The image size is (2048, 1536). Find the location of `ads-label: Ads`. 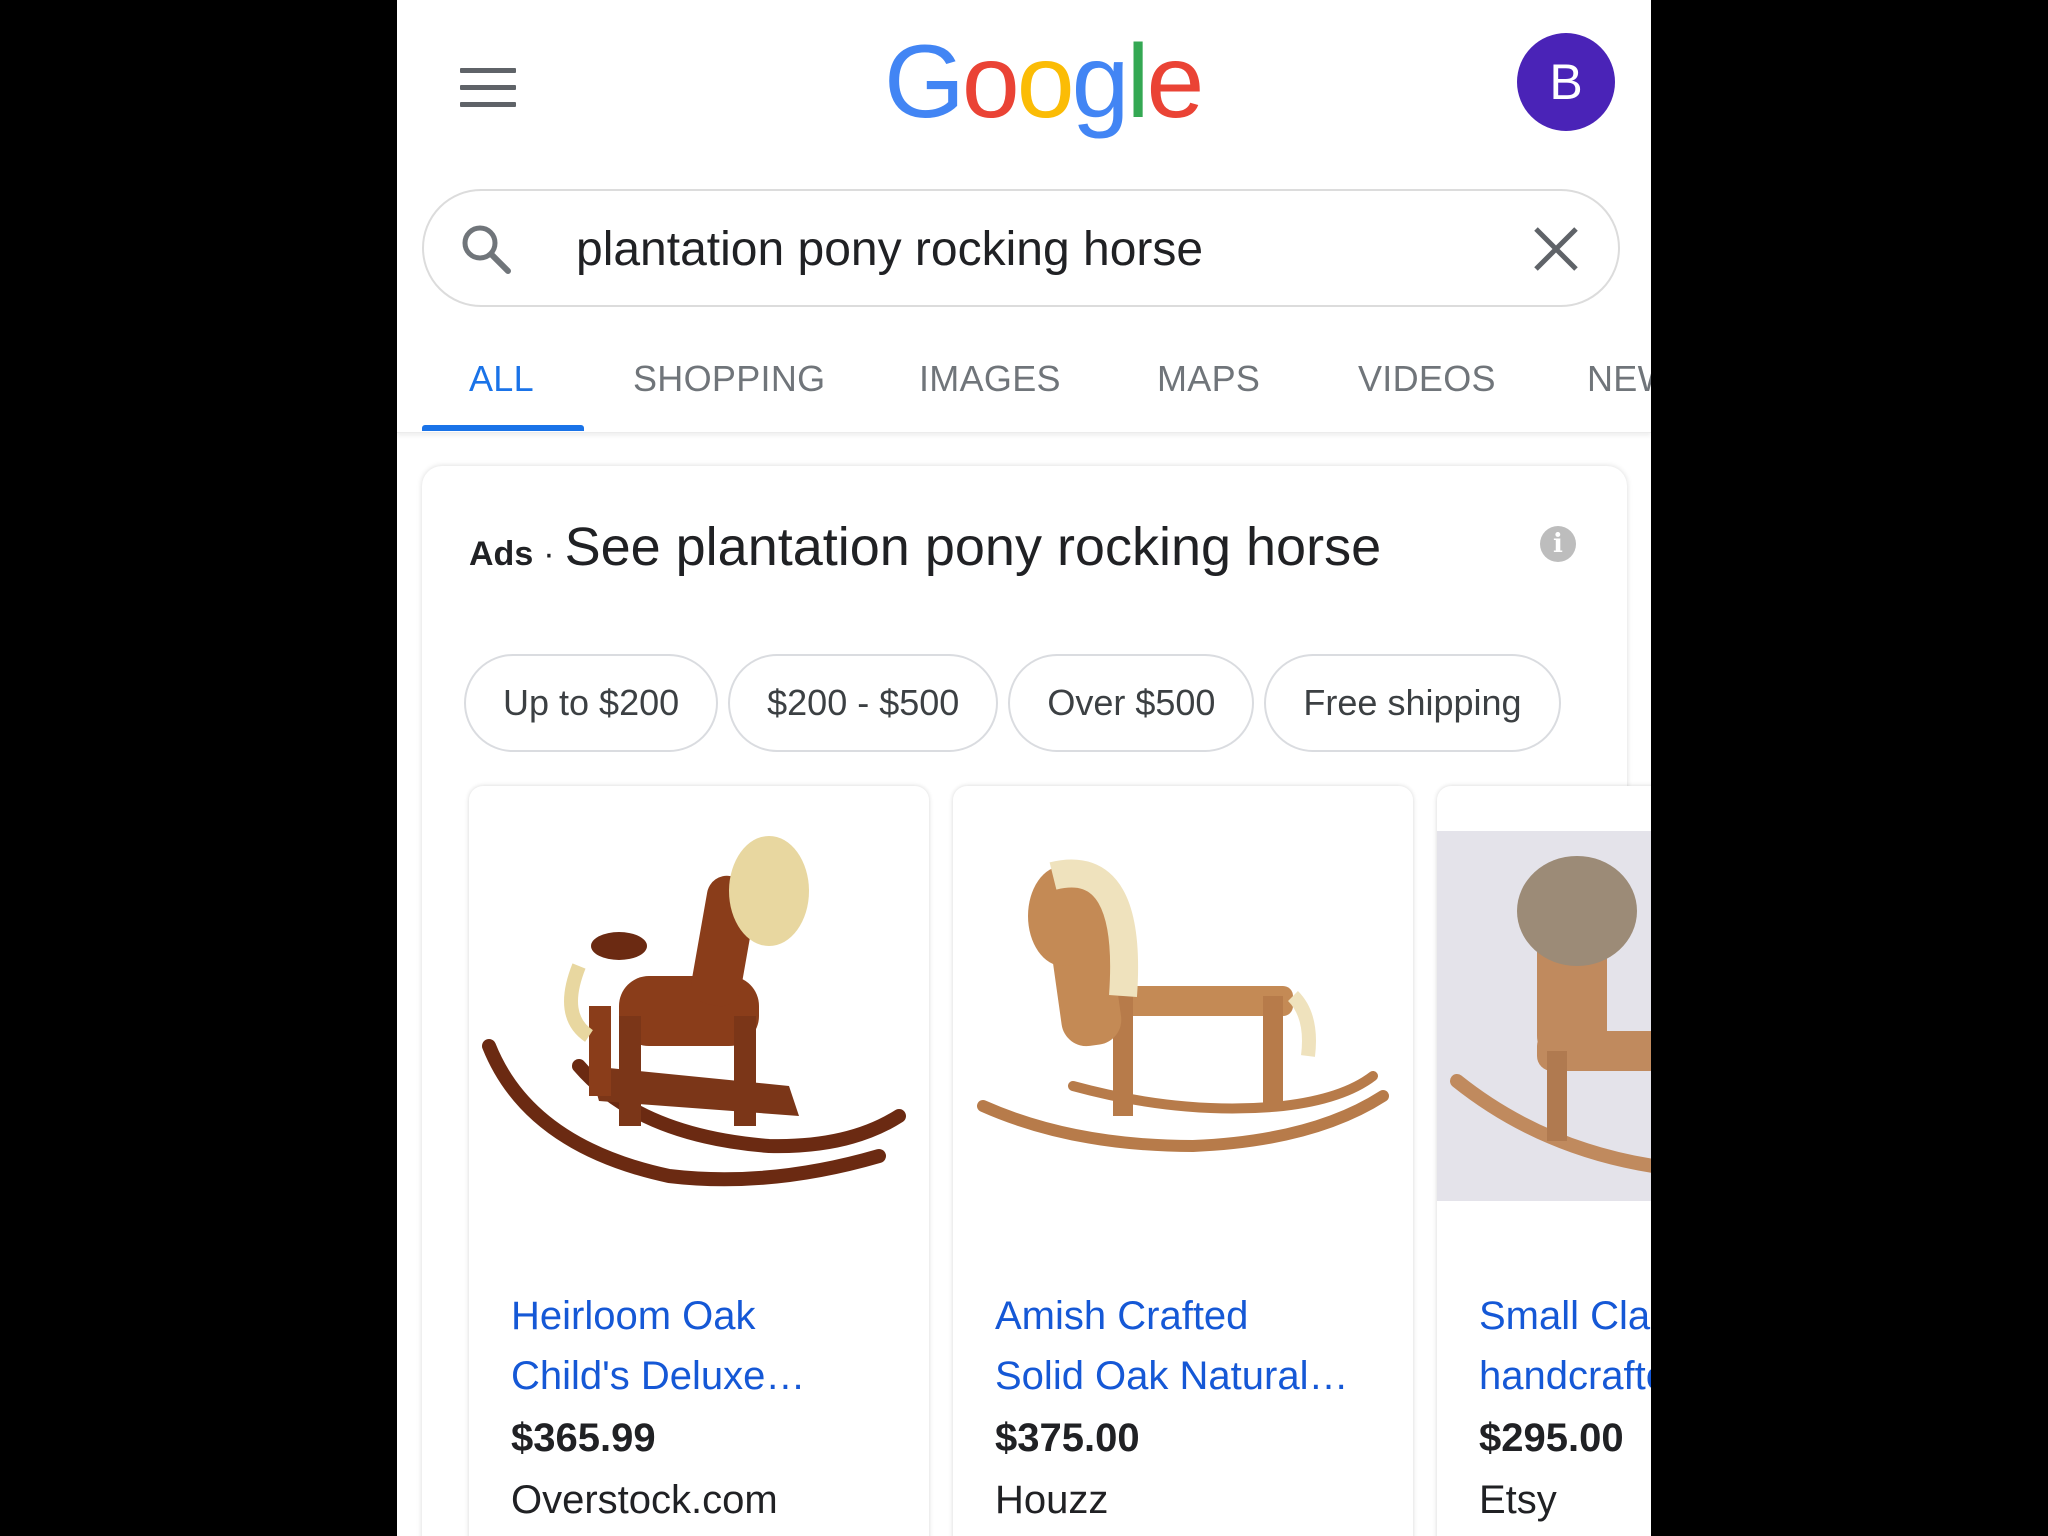

ads-label: Ads is located at coordinates (501, 554).